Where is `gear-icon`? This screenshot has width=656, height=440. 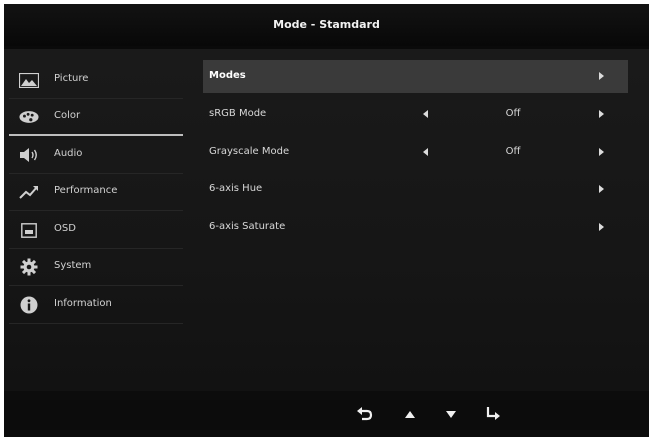
gear-icon is located at coordinates (29, 267).